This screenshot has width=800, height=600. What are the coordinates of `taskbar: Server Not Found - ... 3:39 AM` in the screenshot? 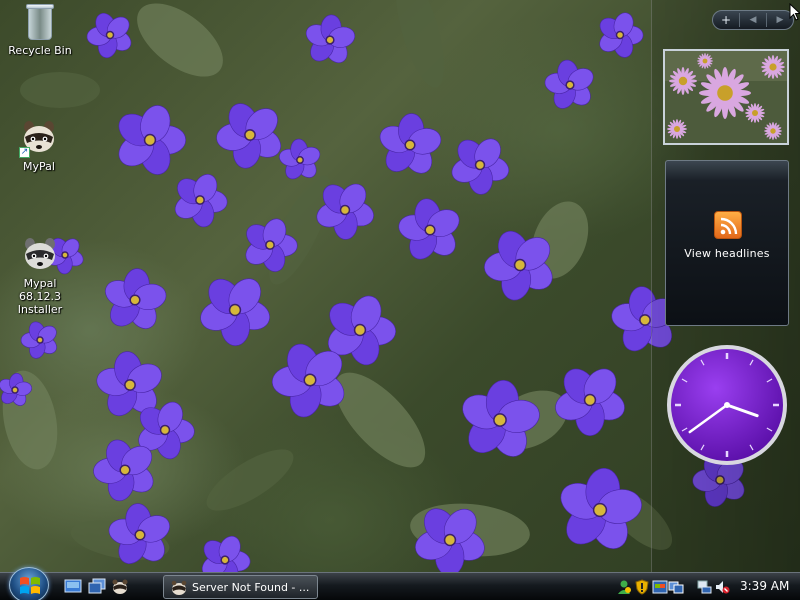 It's located at (400, 583).